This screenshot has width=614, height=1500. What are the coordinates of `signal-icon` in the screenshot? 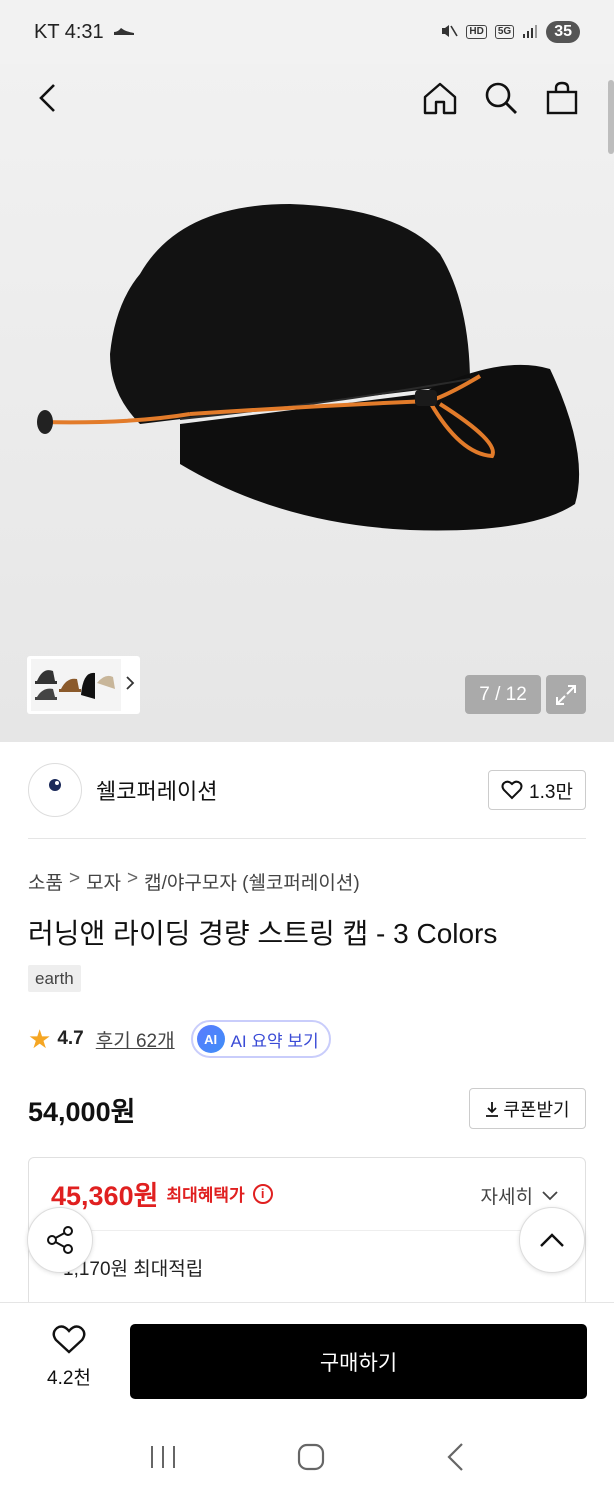 It's located at (530, 32).